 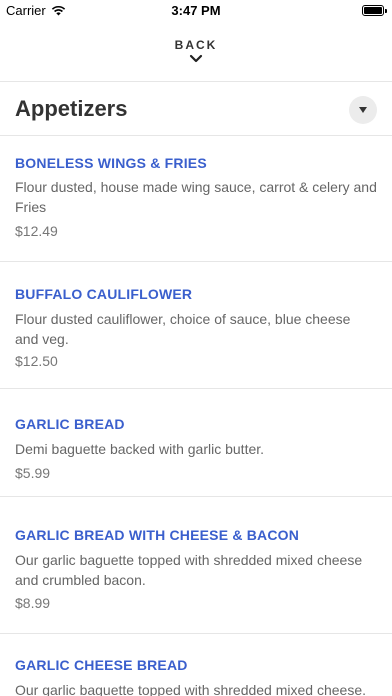 I want to click on item-description: Demi baguette backed with garlic butter., so click(x=140, y=449).